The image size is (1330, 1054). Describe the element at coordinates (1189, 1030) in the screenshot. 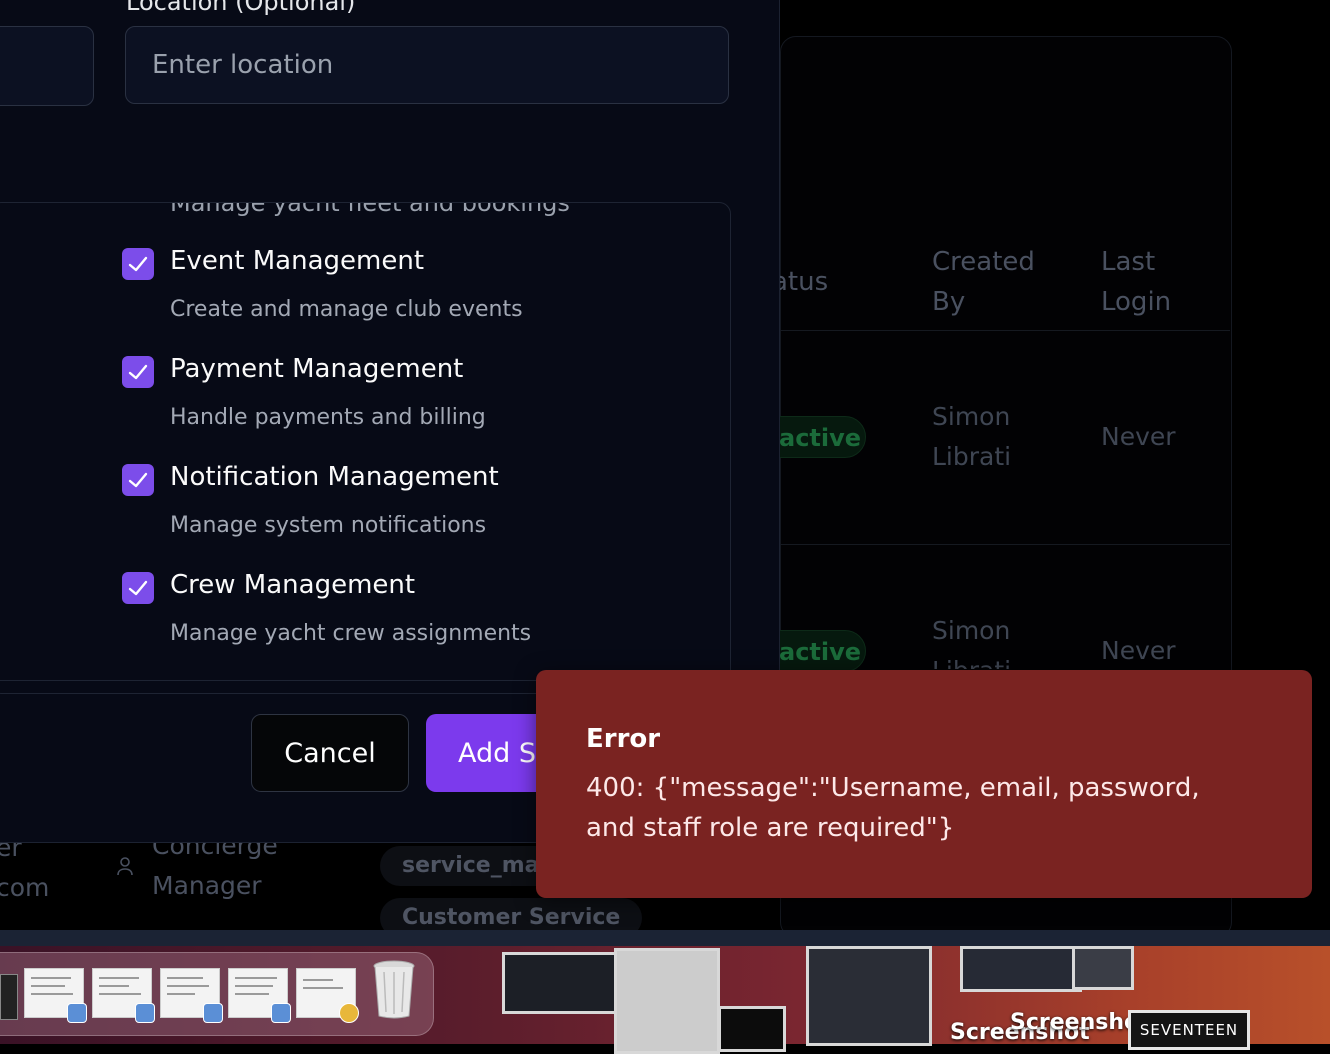

I see `desktop-file-label: SEVENTEEN` at that location.